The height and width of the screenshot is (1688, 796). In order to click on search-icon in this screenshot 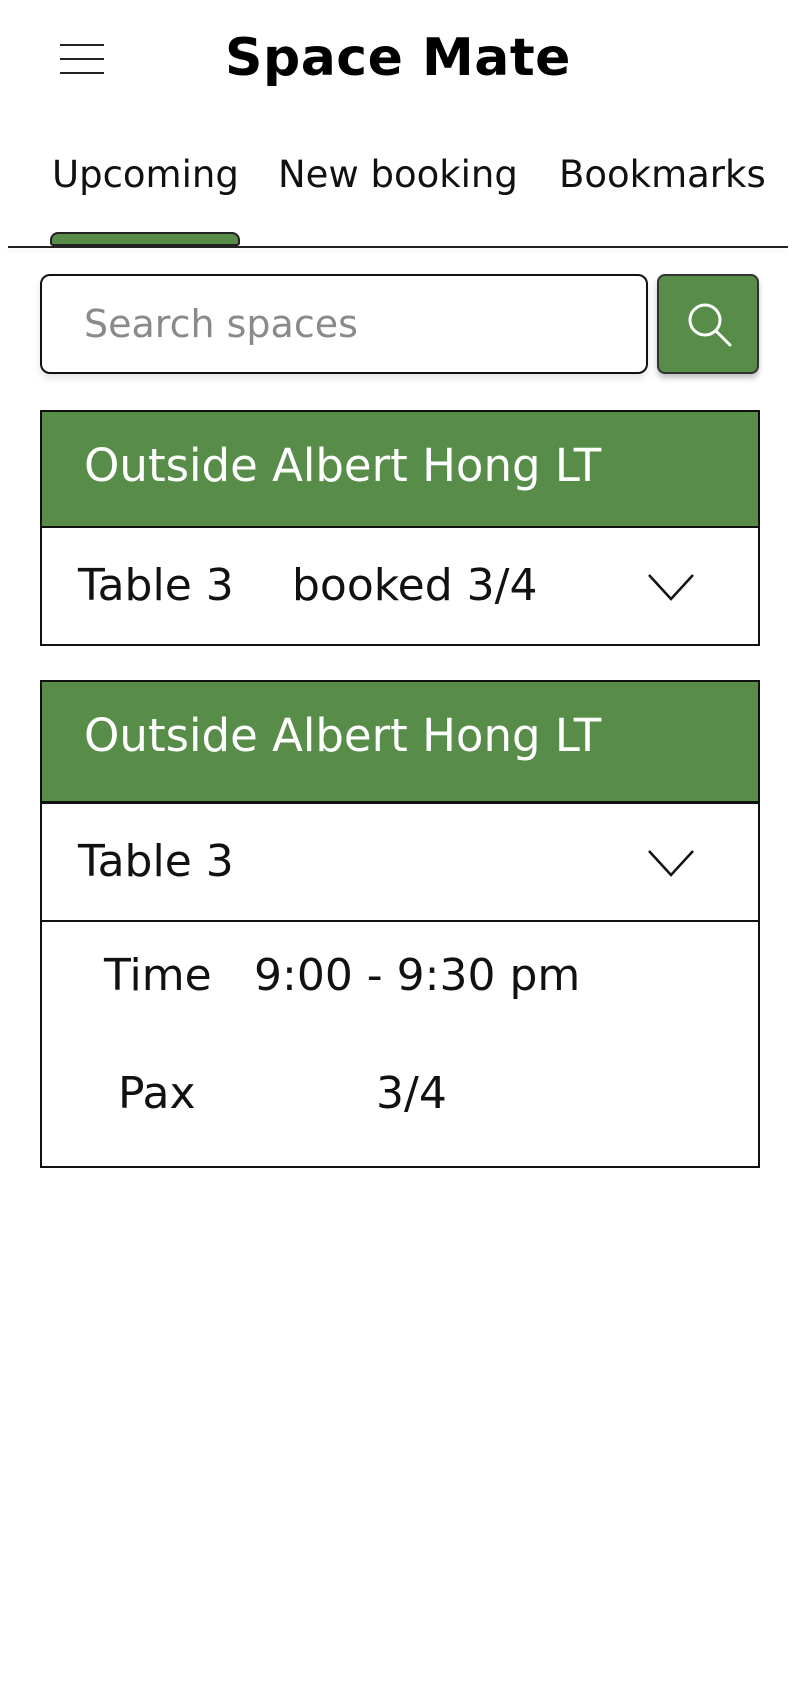, I will do `click(710, 325)`.